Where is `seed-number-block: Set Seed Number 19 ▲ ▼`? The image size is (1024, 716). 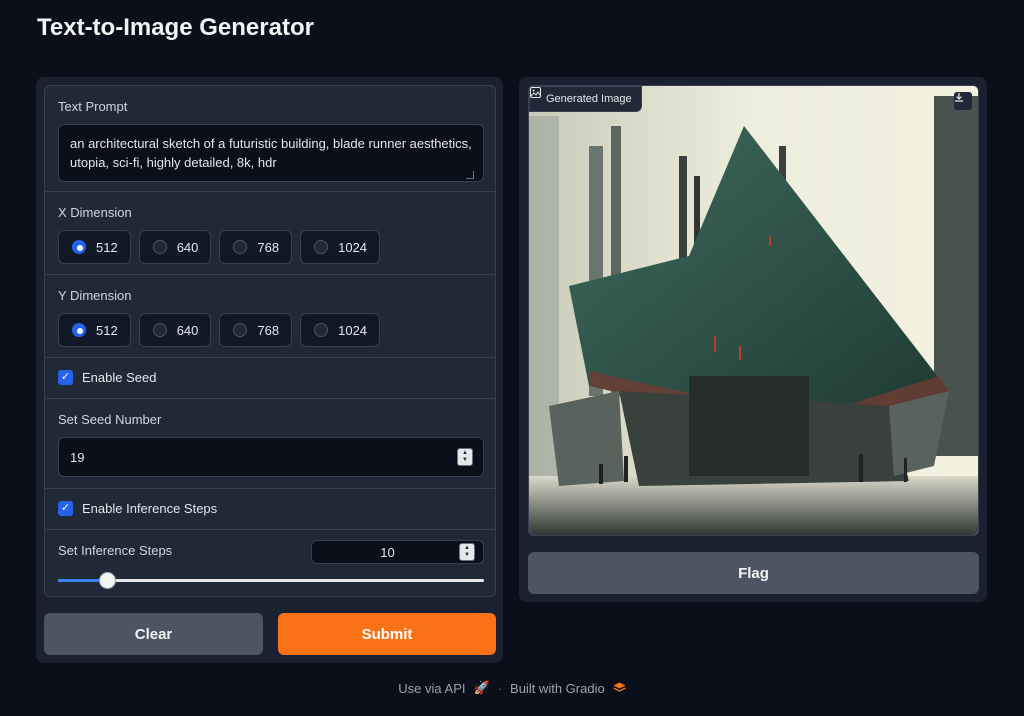 seed-number-block: Set Seed Number 19 ▲ ▼ is located at coordinates (270, 444).